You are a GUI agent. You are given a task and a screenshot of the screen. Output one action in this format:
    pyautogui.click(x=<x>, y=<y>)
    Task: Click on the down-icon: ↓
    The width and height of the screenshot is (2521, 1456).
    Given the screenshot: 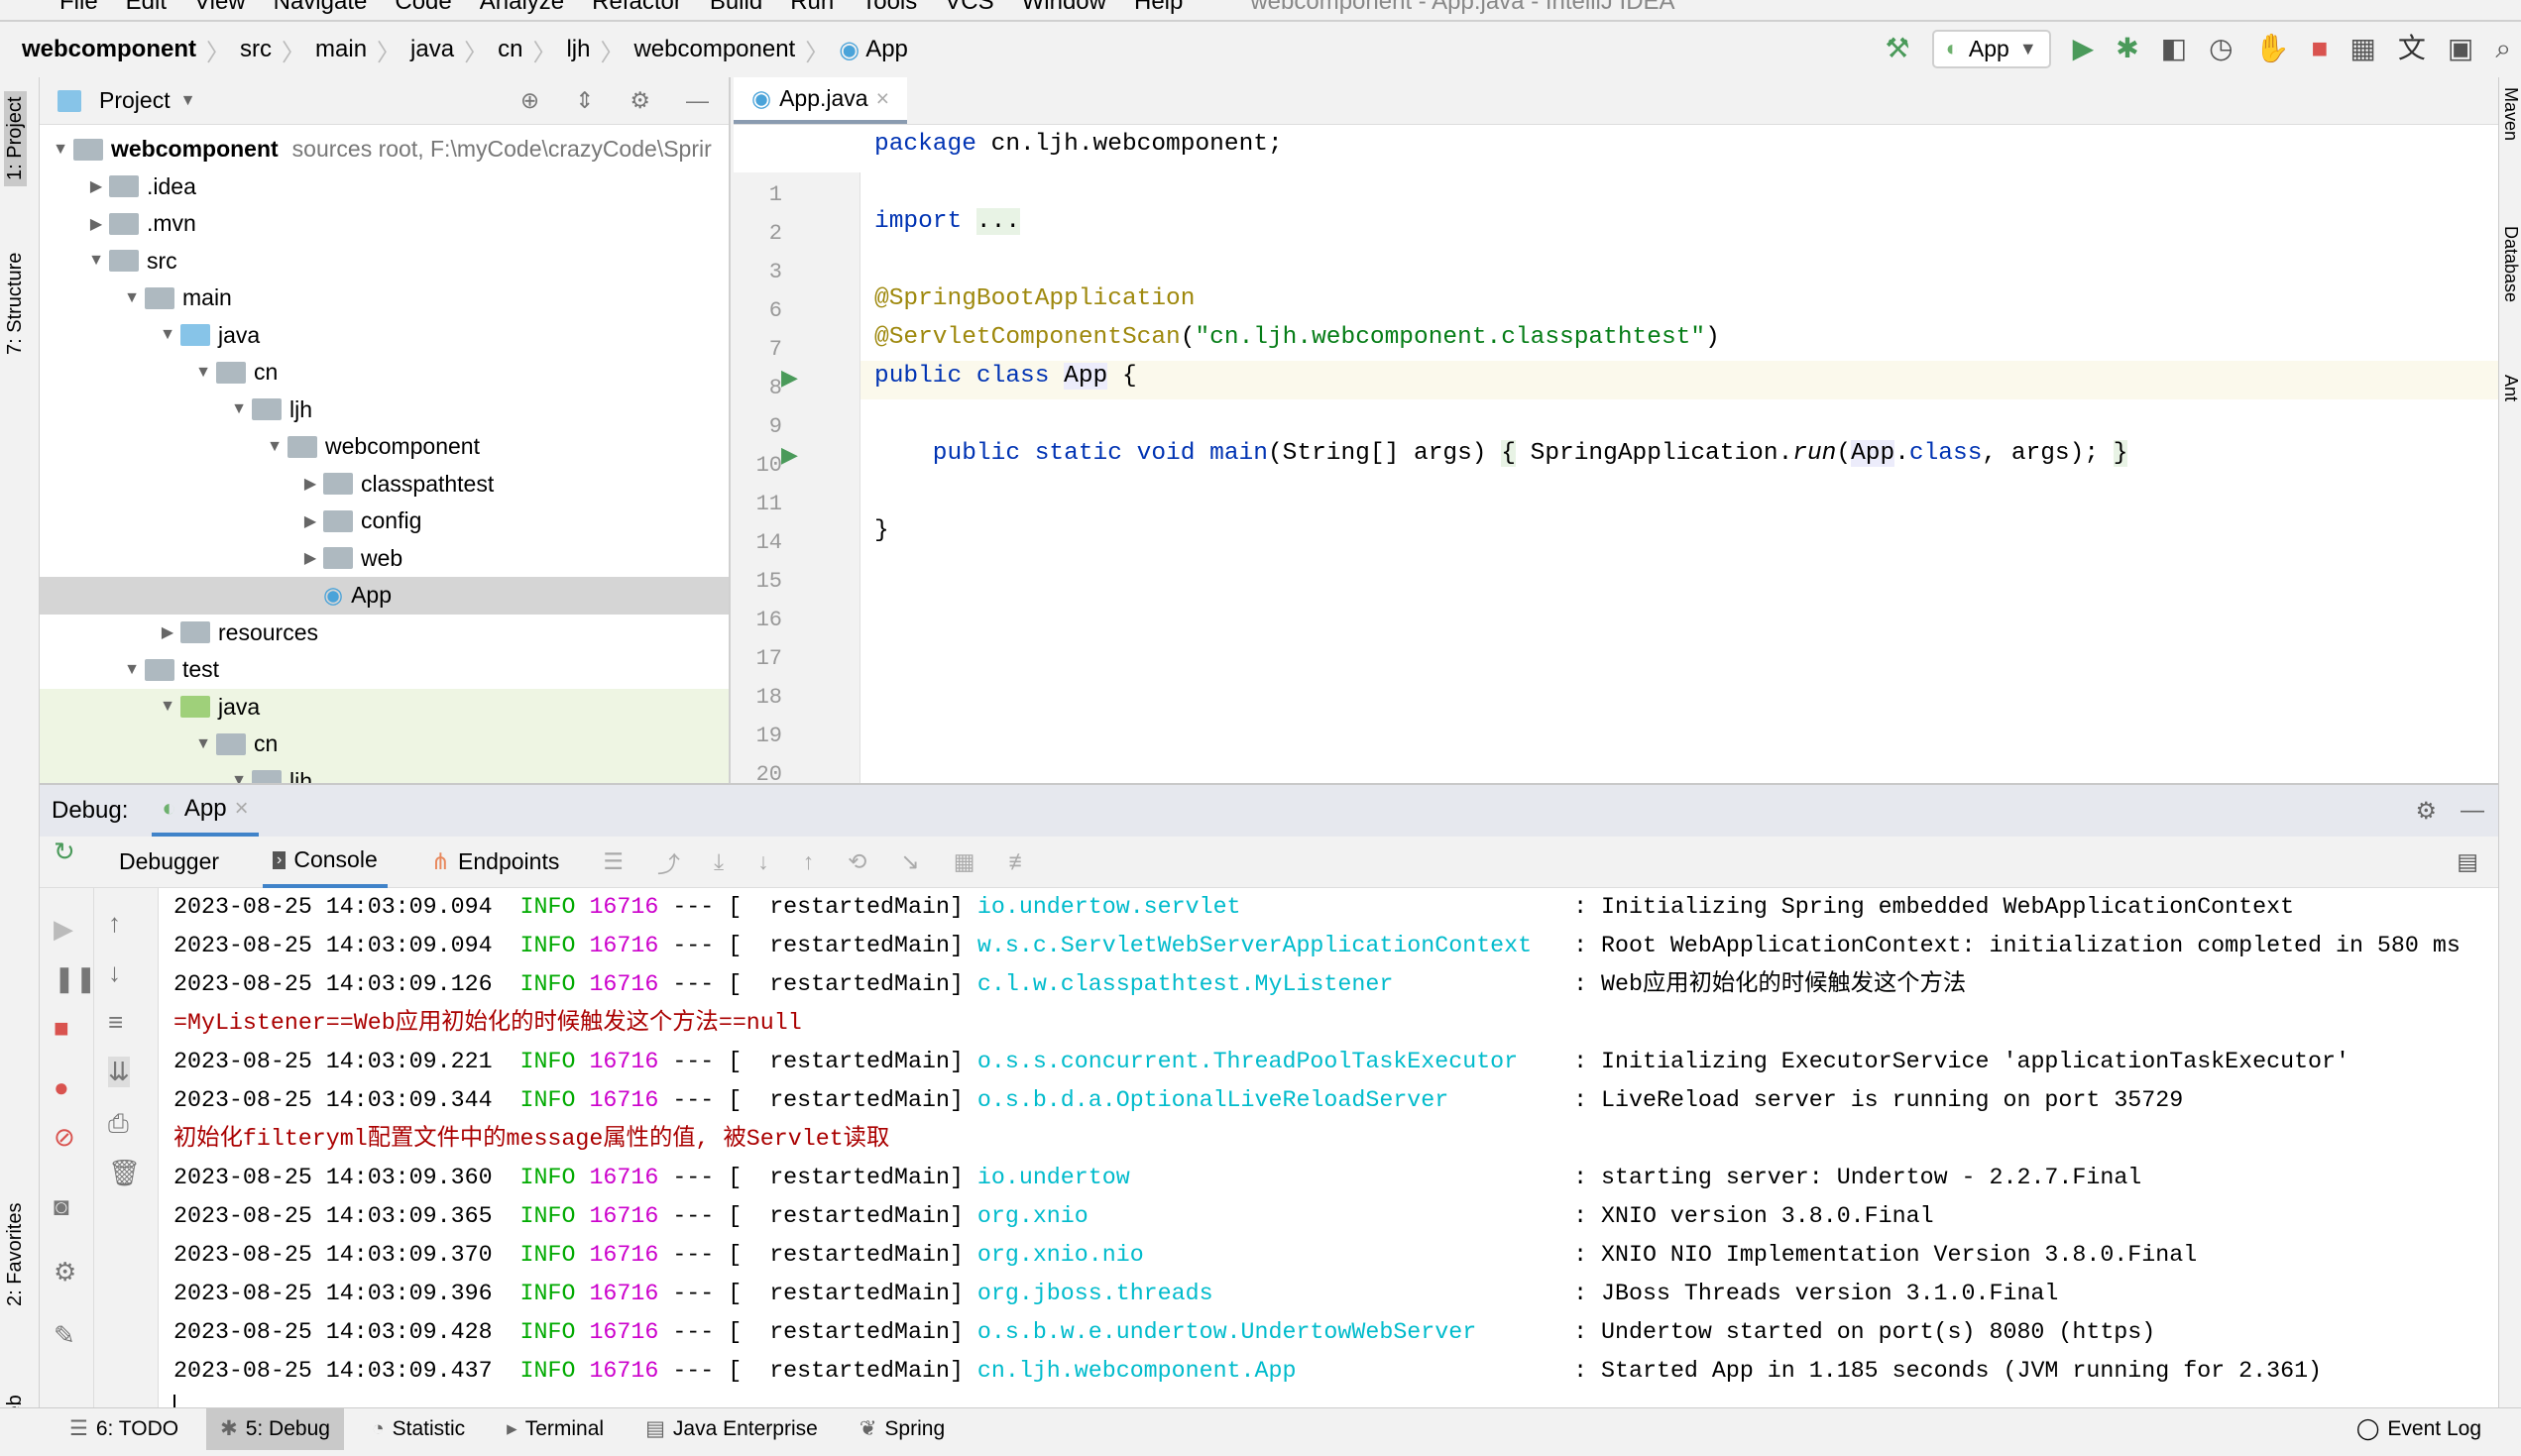 What is the action you would take?
    pyautogui.click(x=114, y=972)
    